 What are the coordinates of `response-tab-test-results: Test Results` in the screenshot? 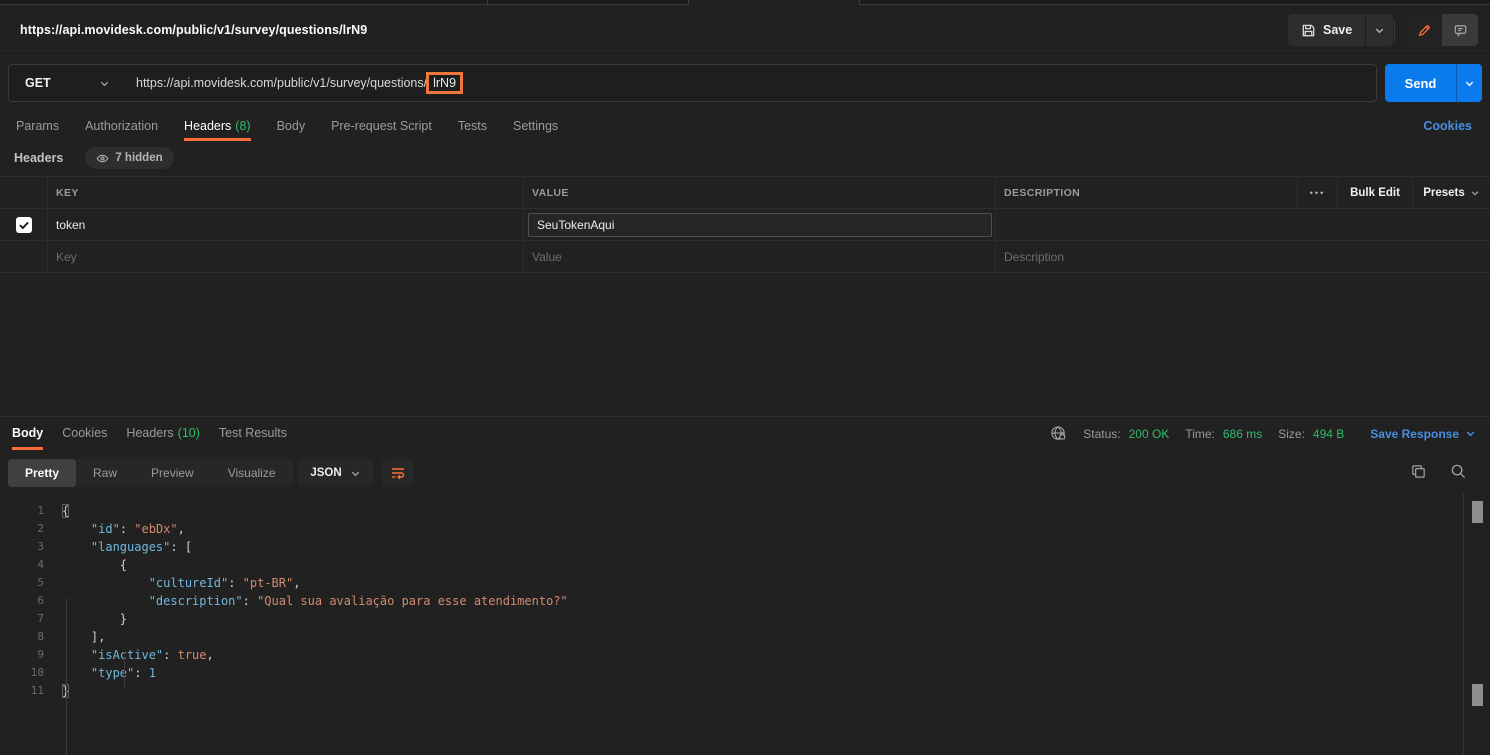 It's located at (253, 433).